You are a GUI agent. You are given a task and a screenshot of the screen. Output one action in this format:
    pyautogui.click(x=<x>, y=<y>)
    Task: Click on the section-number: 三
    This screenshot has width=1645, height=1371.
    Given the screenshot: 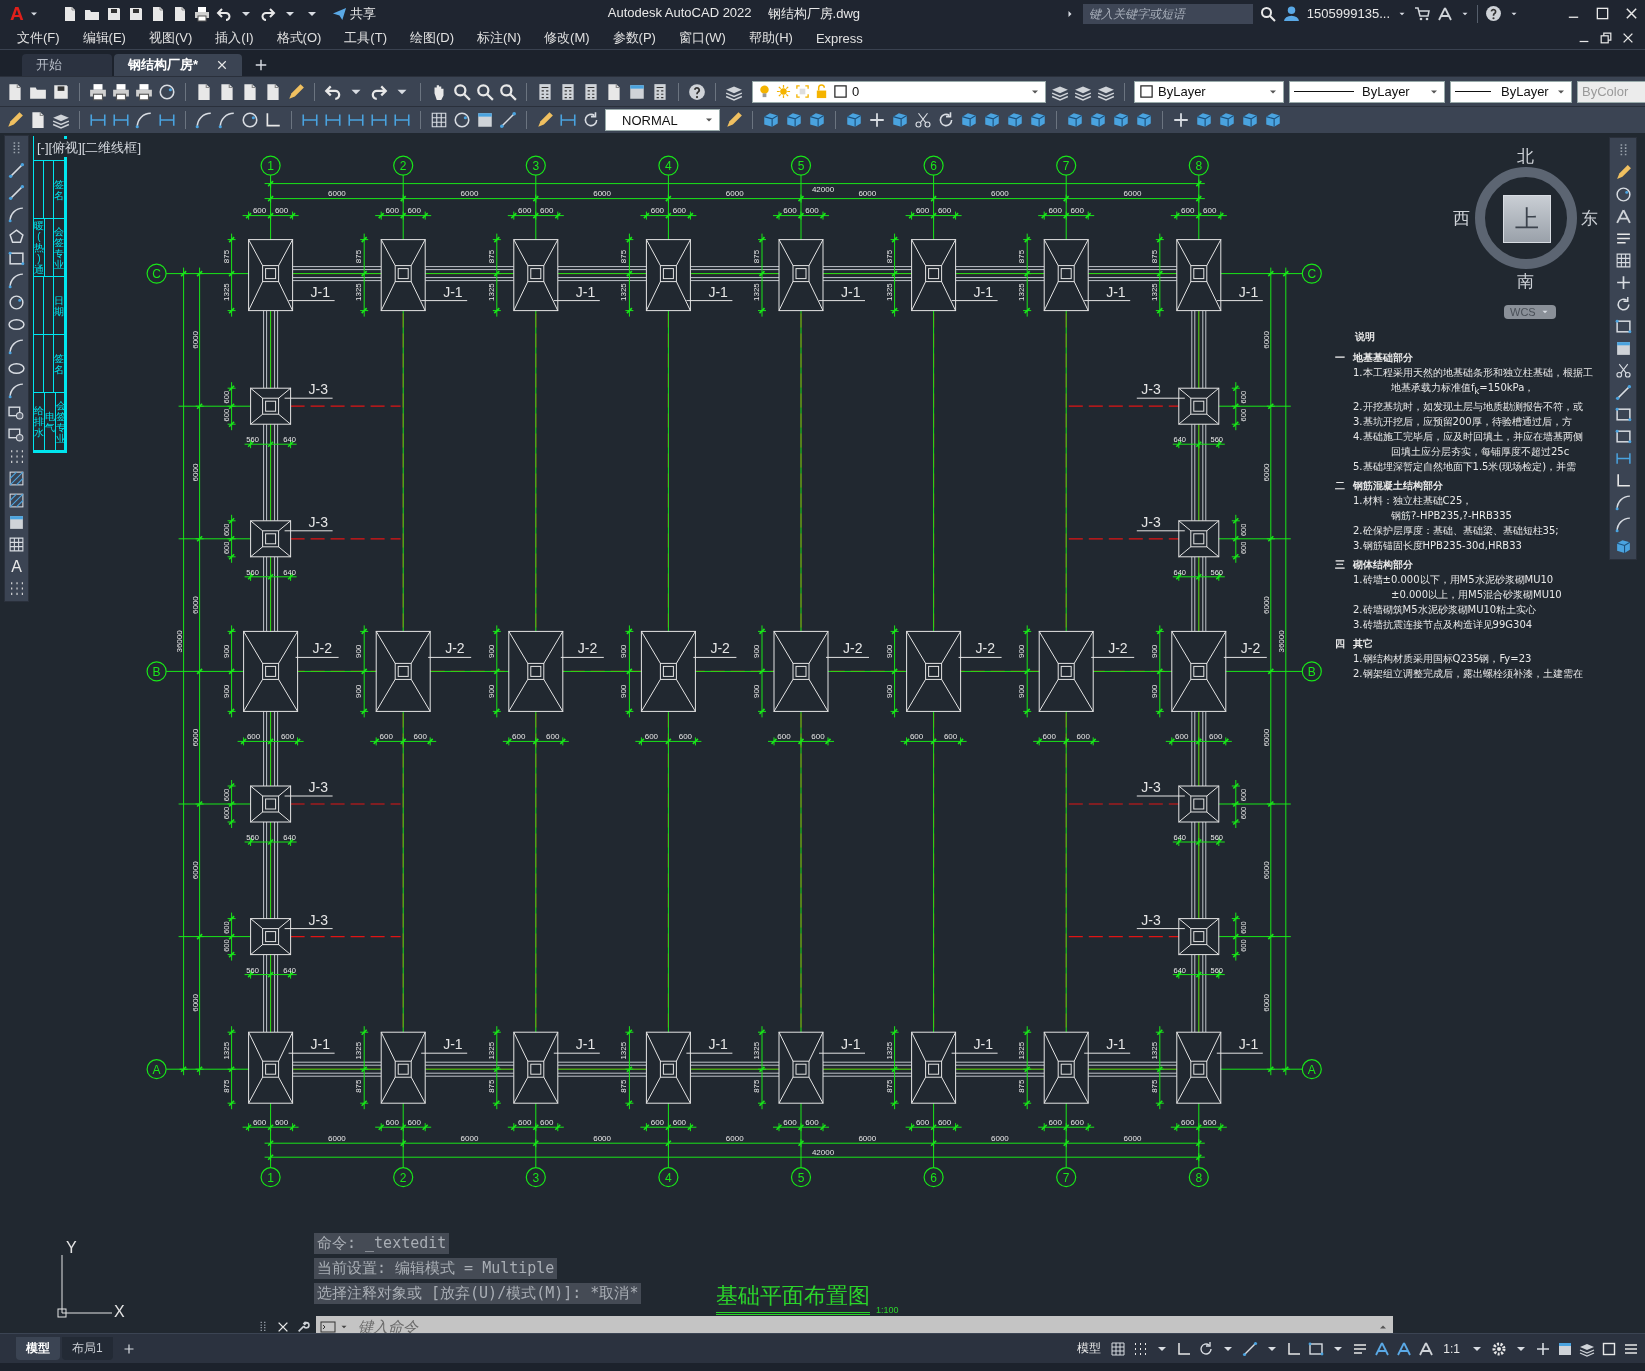 What is the action you would take?
    pyautogui.click(x=1340, y=565)
    